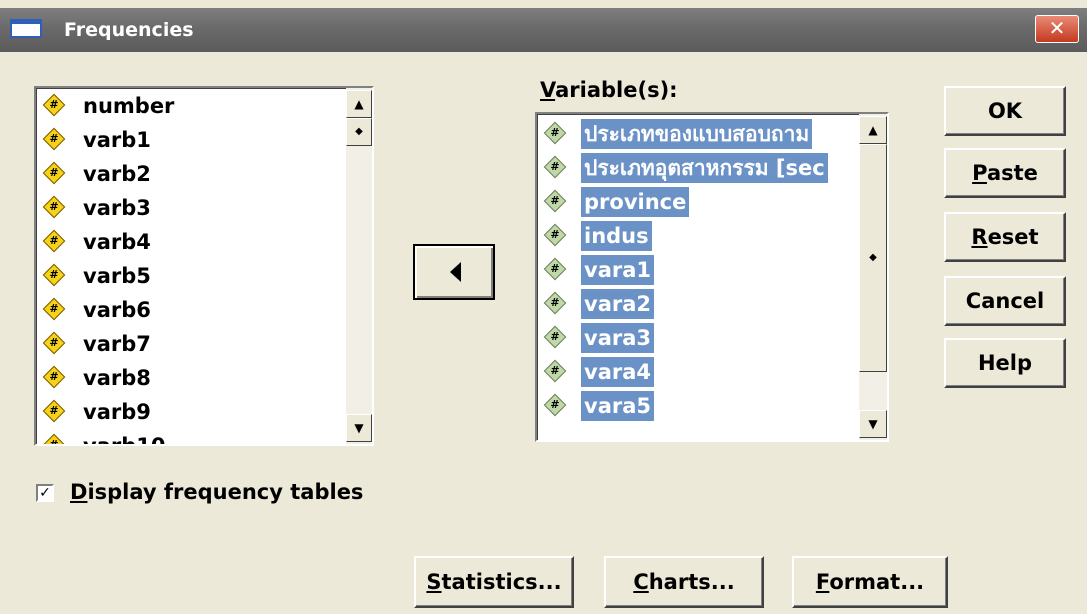 This screenshot has width=1087, height=614. I want to click on reset-button-mnemonic: R, so click(979, 237).